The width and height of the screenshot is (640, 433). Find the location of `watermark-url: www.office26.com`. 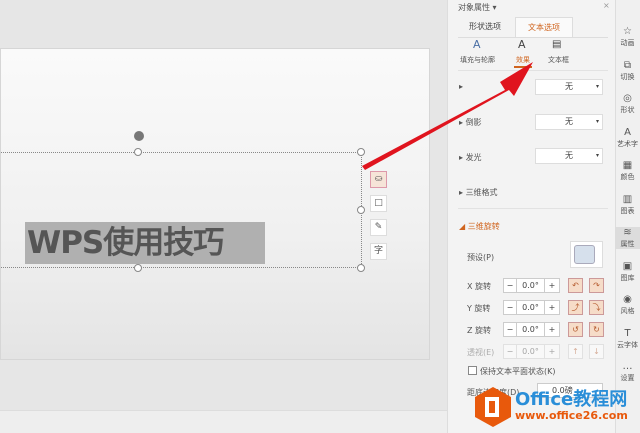

watermark-url: www.office26.com is located at coordinates (571, 415).